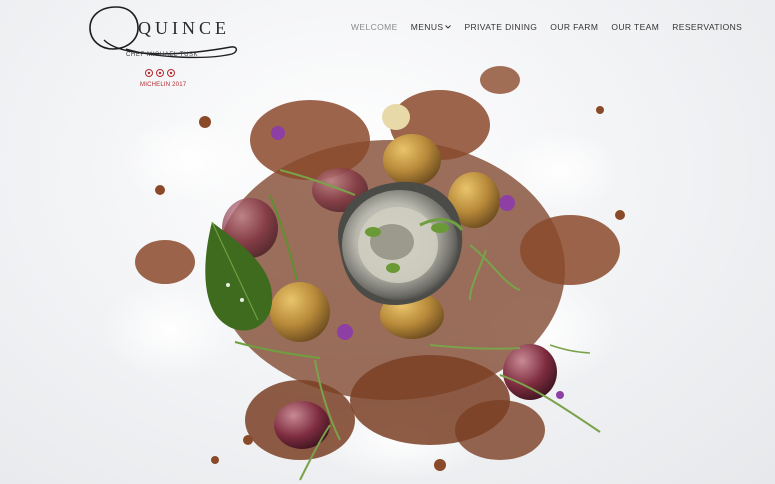 Image resolution: width=775 pixels, height=484 pixels. I want to click on nav-menus-label: MENUS, so click(427, 27).